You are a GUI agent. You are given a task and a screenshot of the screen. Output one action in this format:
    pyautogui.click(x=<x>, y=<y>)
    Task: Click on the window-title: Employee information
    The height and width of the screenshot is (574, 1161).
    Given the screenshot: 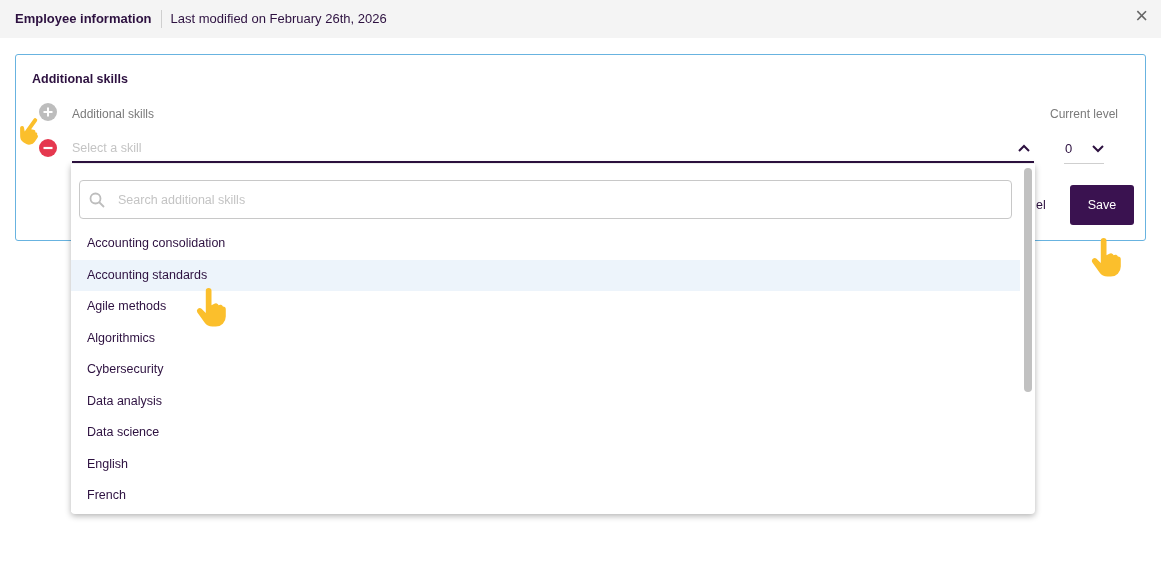 What is the action you would take?
    pyautogui.click(x=83, y=19)
    